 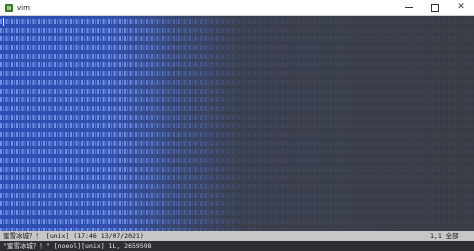 I want to click on command-line: "蜜雪冰城？！" [noeol][unix] 1L, 2659598, so click(x=237, y=246).